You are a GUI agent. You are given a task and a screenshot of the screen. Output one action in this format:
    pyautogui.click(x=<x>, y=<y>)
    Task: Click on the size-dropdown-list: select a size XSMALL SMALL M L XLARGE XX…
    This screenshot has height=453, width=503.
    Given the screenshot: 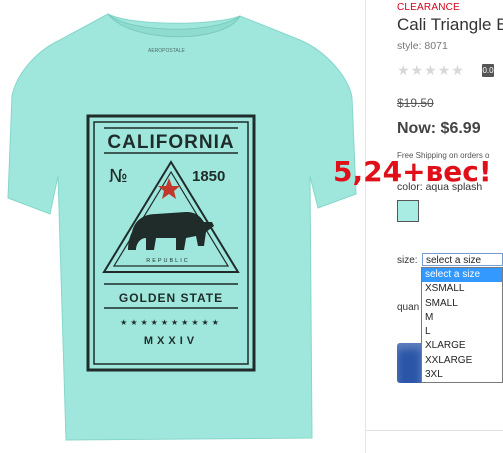 What is the action you would take?
    pyautogui.click(x=462, y=325)
    